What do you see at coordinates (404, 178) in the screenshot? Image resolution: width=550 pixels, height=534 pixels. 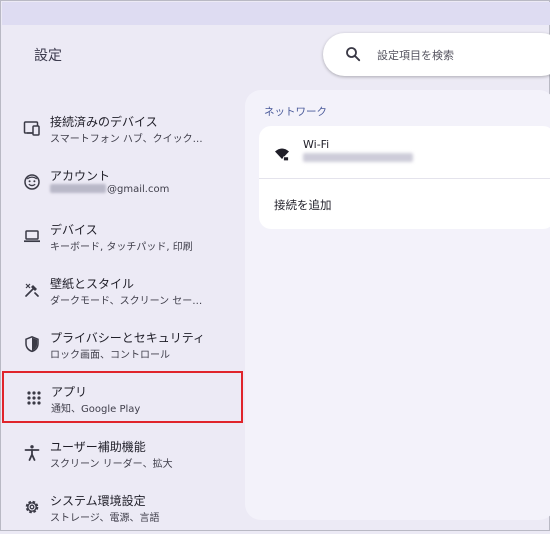 I see `divider` at bounding box center [404, 178].